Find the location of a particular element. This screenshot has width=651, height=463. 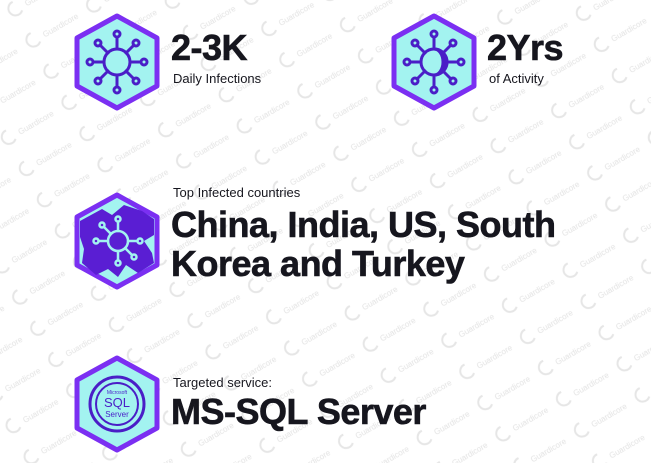

daily-infections-value: 2-3K is located at coordinates (209, 47).